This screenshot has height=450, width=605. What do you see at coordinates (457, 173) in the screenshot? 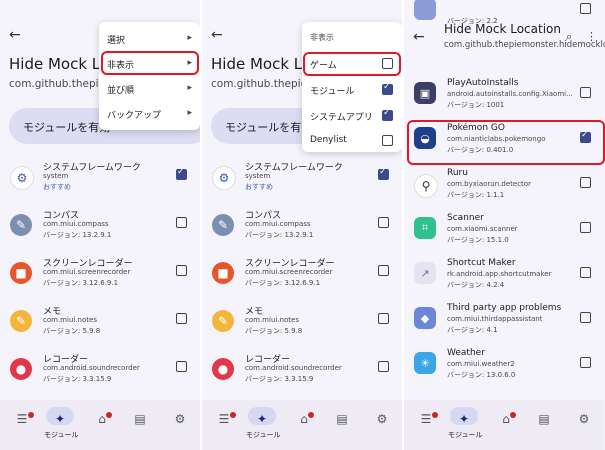
I see `app-name: Ruru` at bounding box center [457, 173].